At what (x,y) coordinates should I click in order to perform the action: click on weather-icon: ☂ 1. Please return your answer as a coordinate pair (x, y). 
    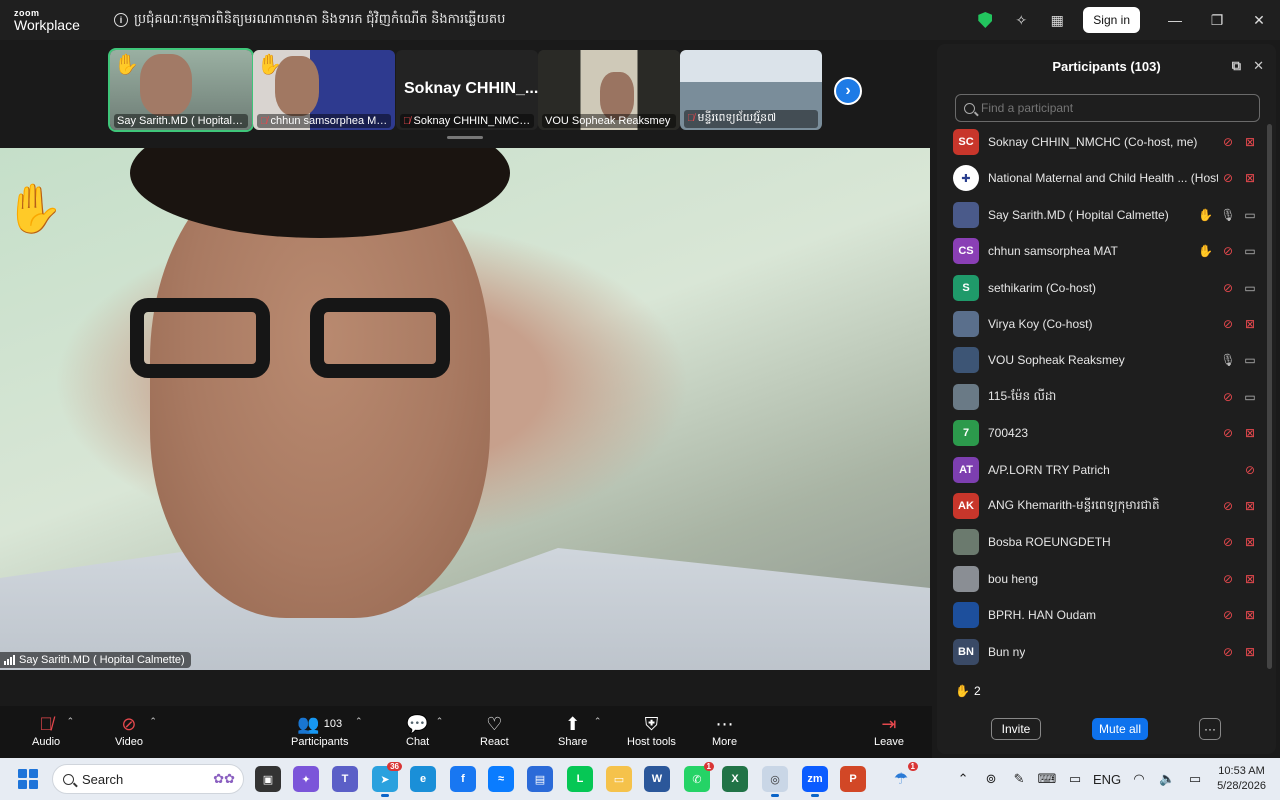
    Looking at the image, I should click on (903, 777).